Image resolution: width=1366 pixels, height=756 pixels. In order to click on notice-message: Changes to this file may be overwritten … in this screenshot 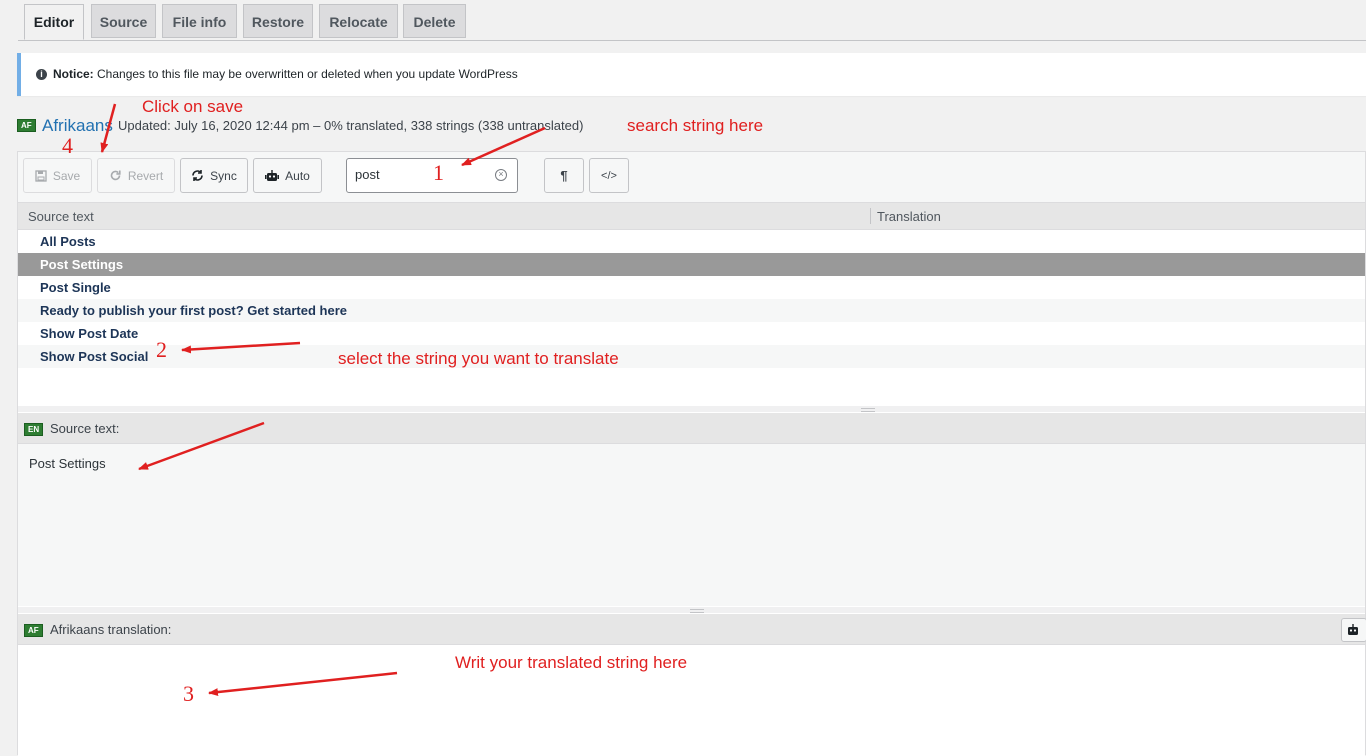, I will do `click(307, 74)`.